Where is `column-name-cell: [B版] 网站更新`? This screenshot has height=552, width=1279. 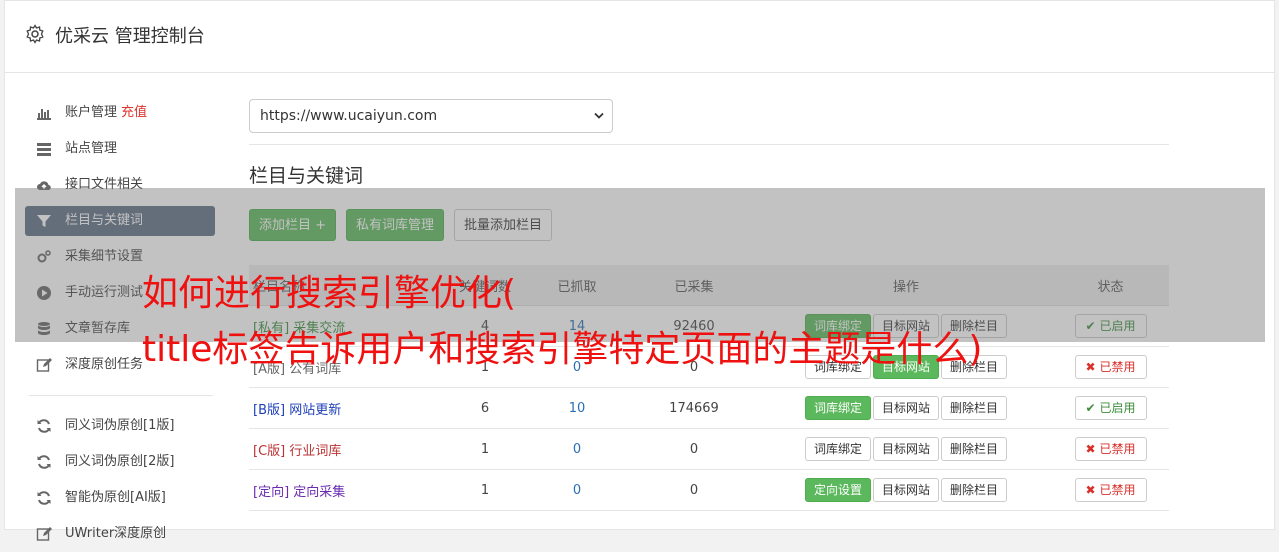 column-name-cell: [B版] 网站更新 is located at coordinates (346, 408).